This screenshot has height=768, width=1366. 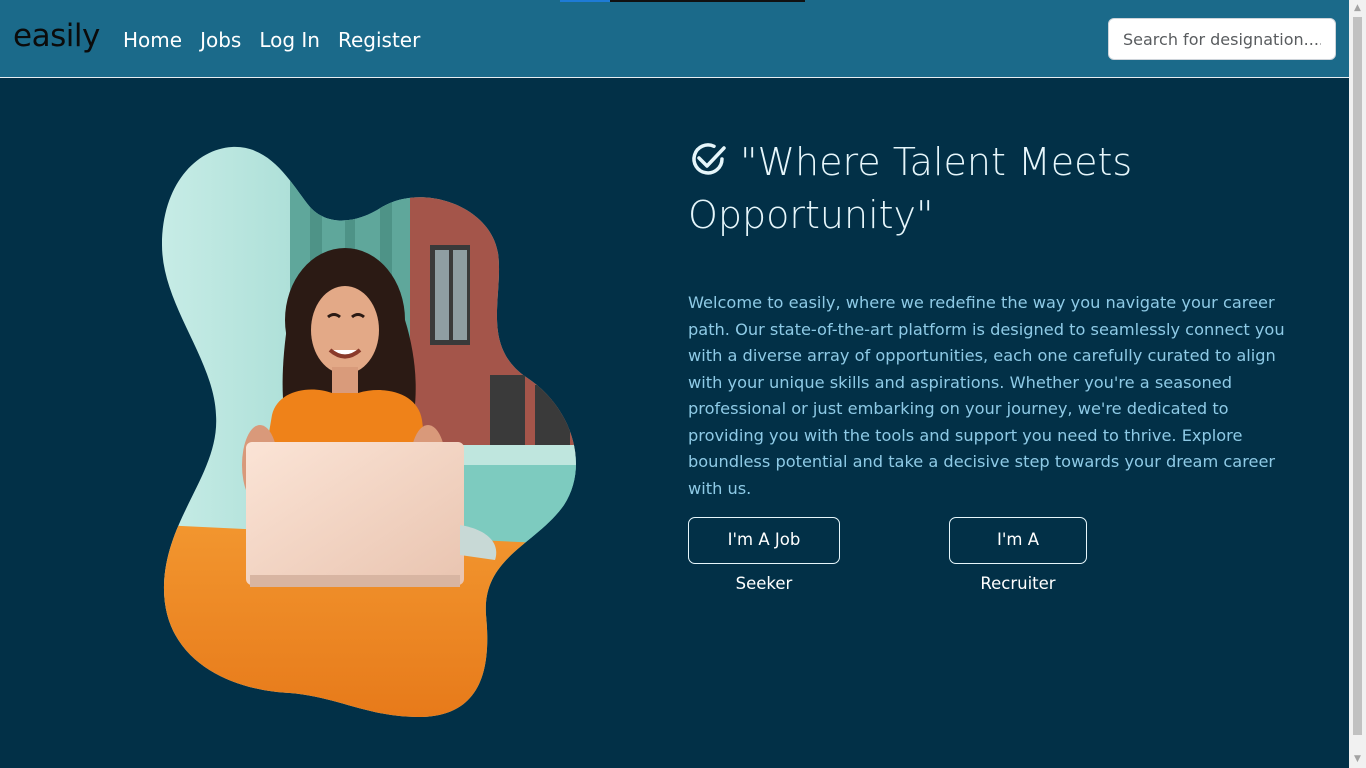 I want to click on check-circle-icon, so click(x=709, y=159).